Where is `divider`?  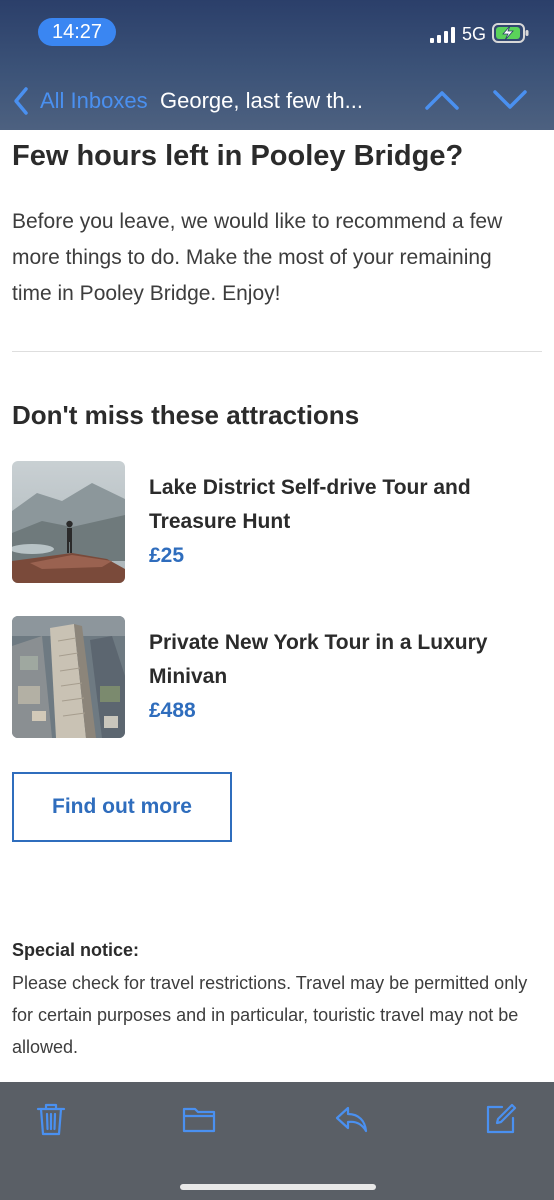
divider is located at coordinates (277, 351).